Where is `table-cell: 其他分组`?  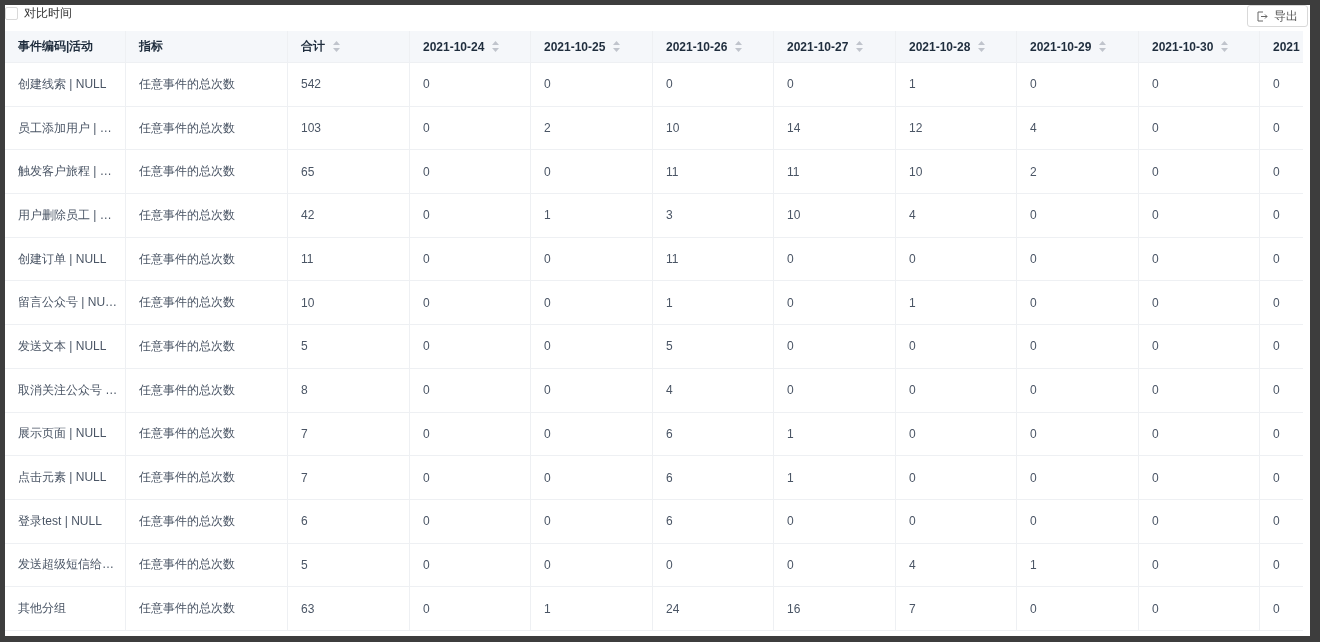 table-cell: 其他分组 is located at coordinates (65, 608).